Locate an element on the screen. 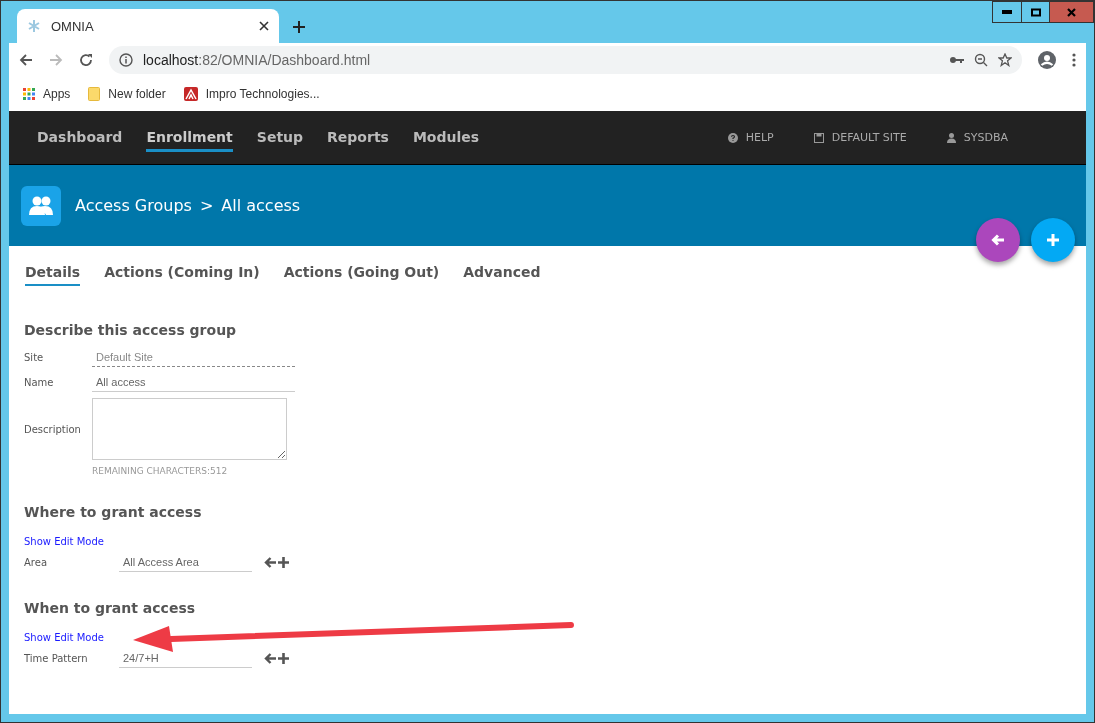 The image size is (1095, 723). site-field: Default Site is located at coordinates (193, 357).